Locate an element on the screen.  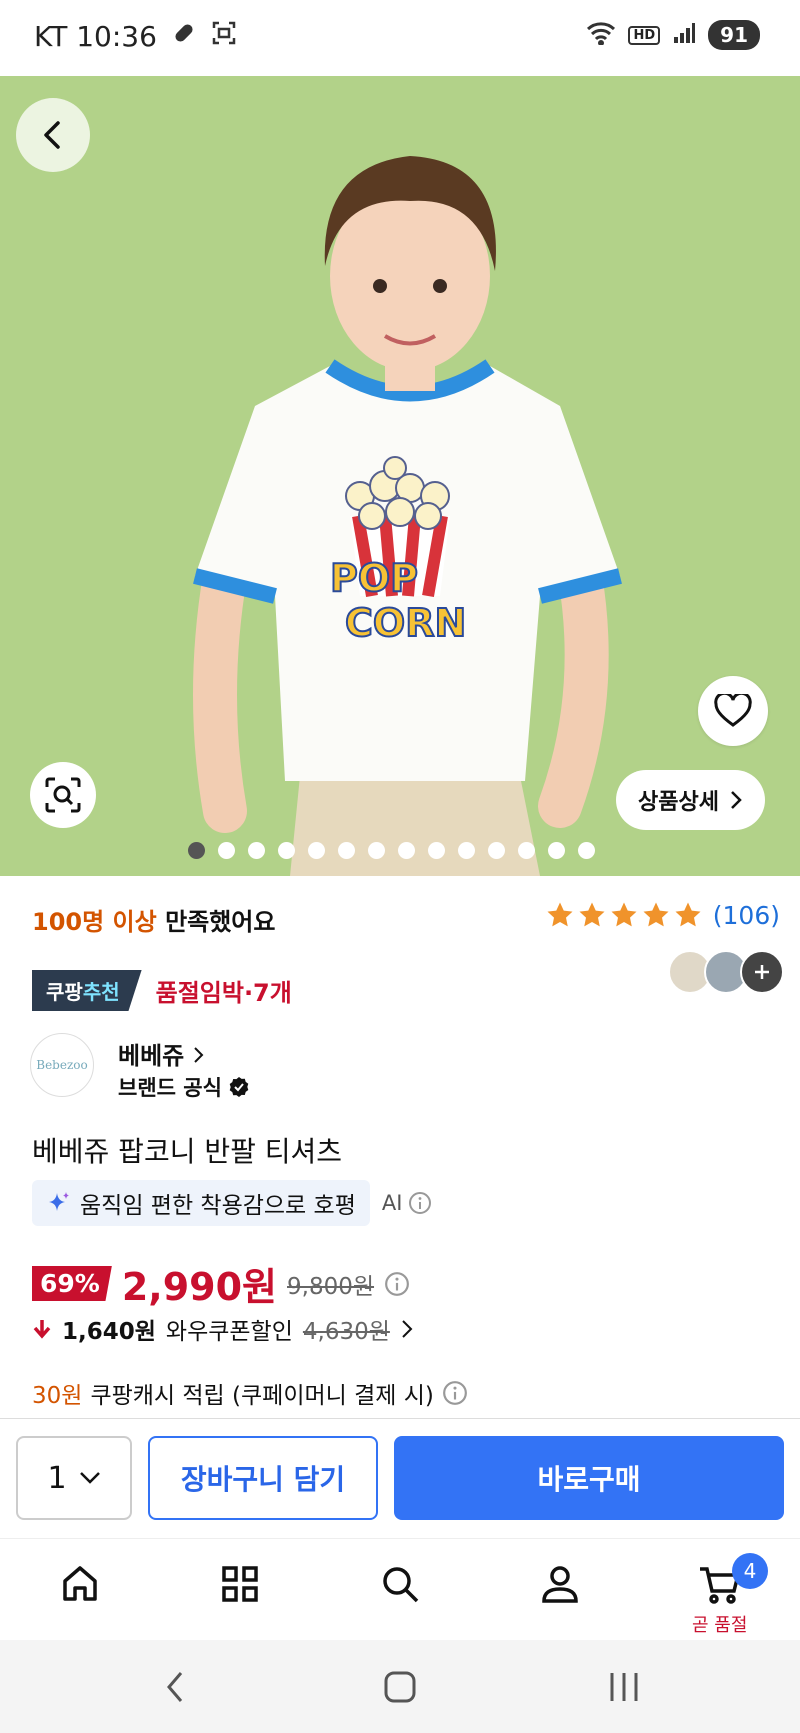
ai-summary-text: 움직임 편한 착용감으로 호평 is located at coordinates (218, 1206).